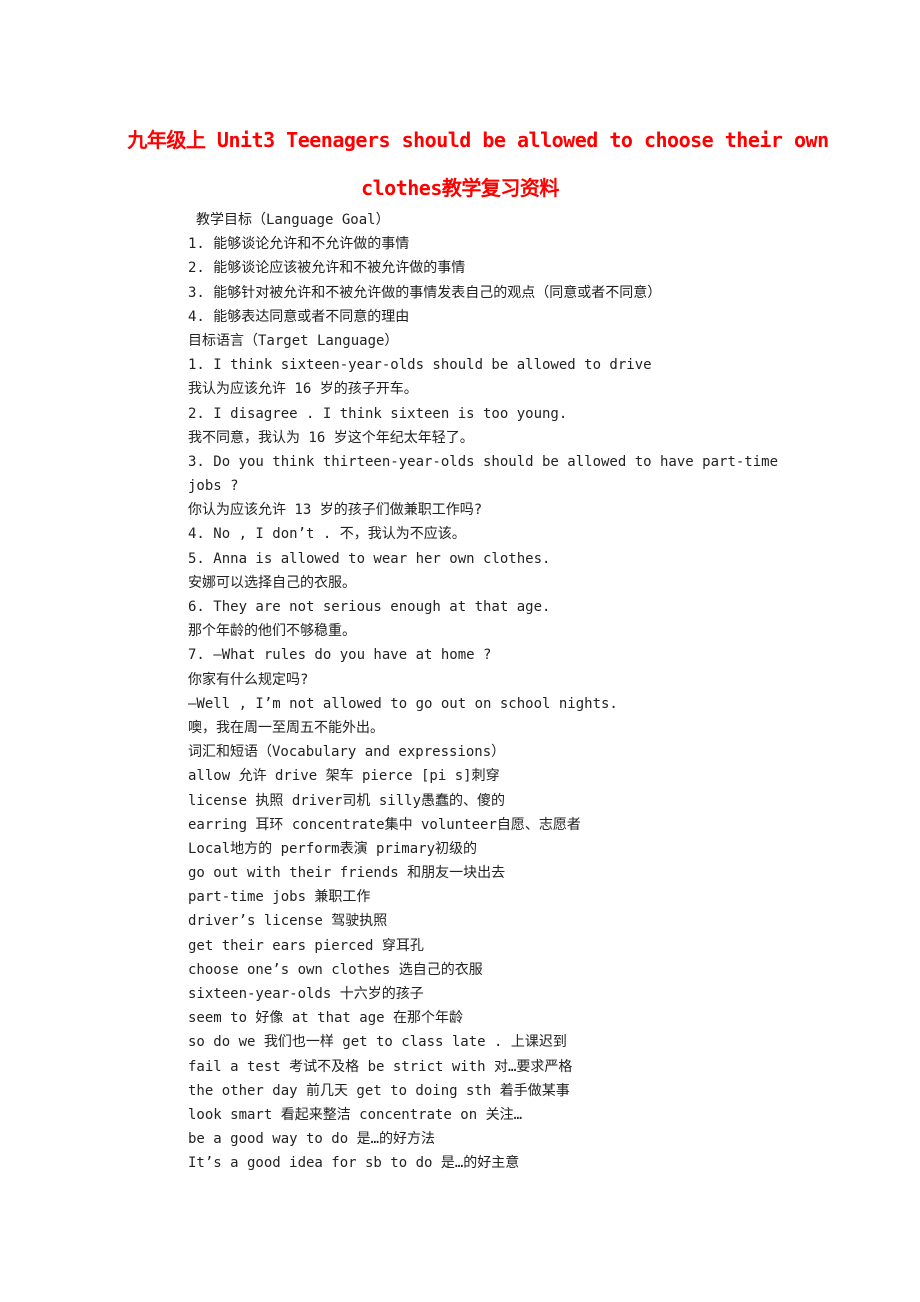 The image size is (920, 1302). Describe the element at coordinates (347, 752) in the screenshot. I see `vocabulary-header: 词汇和短语（Vocabulary and expressions）` at that location.